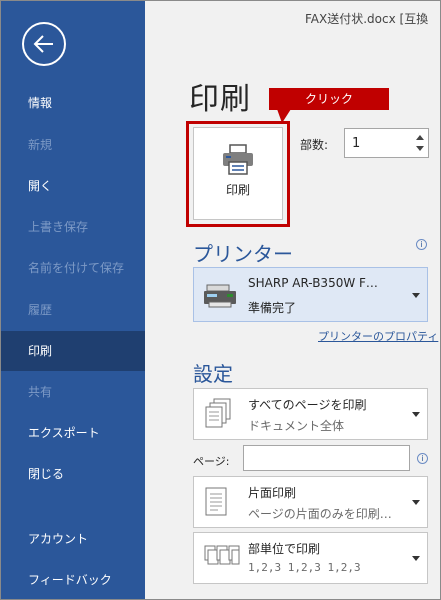  I want to click on sidebar-item-save-as: 名前を付けて保存, so click(72, 268).